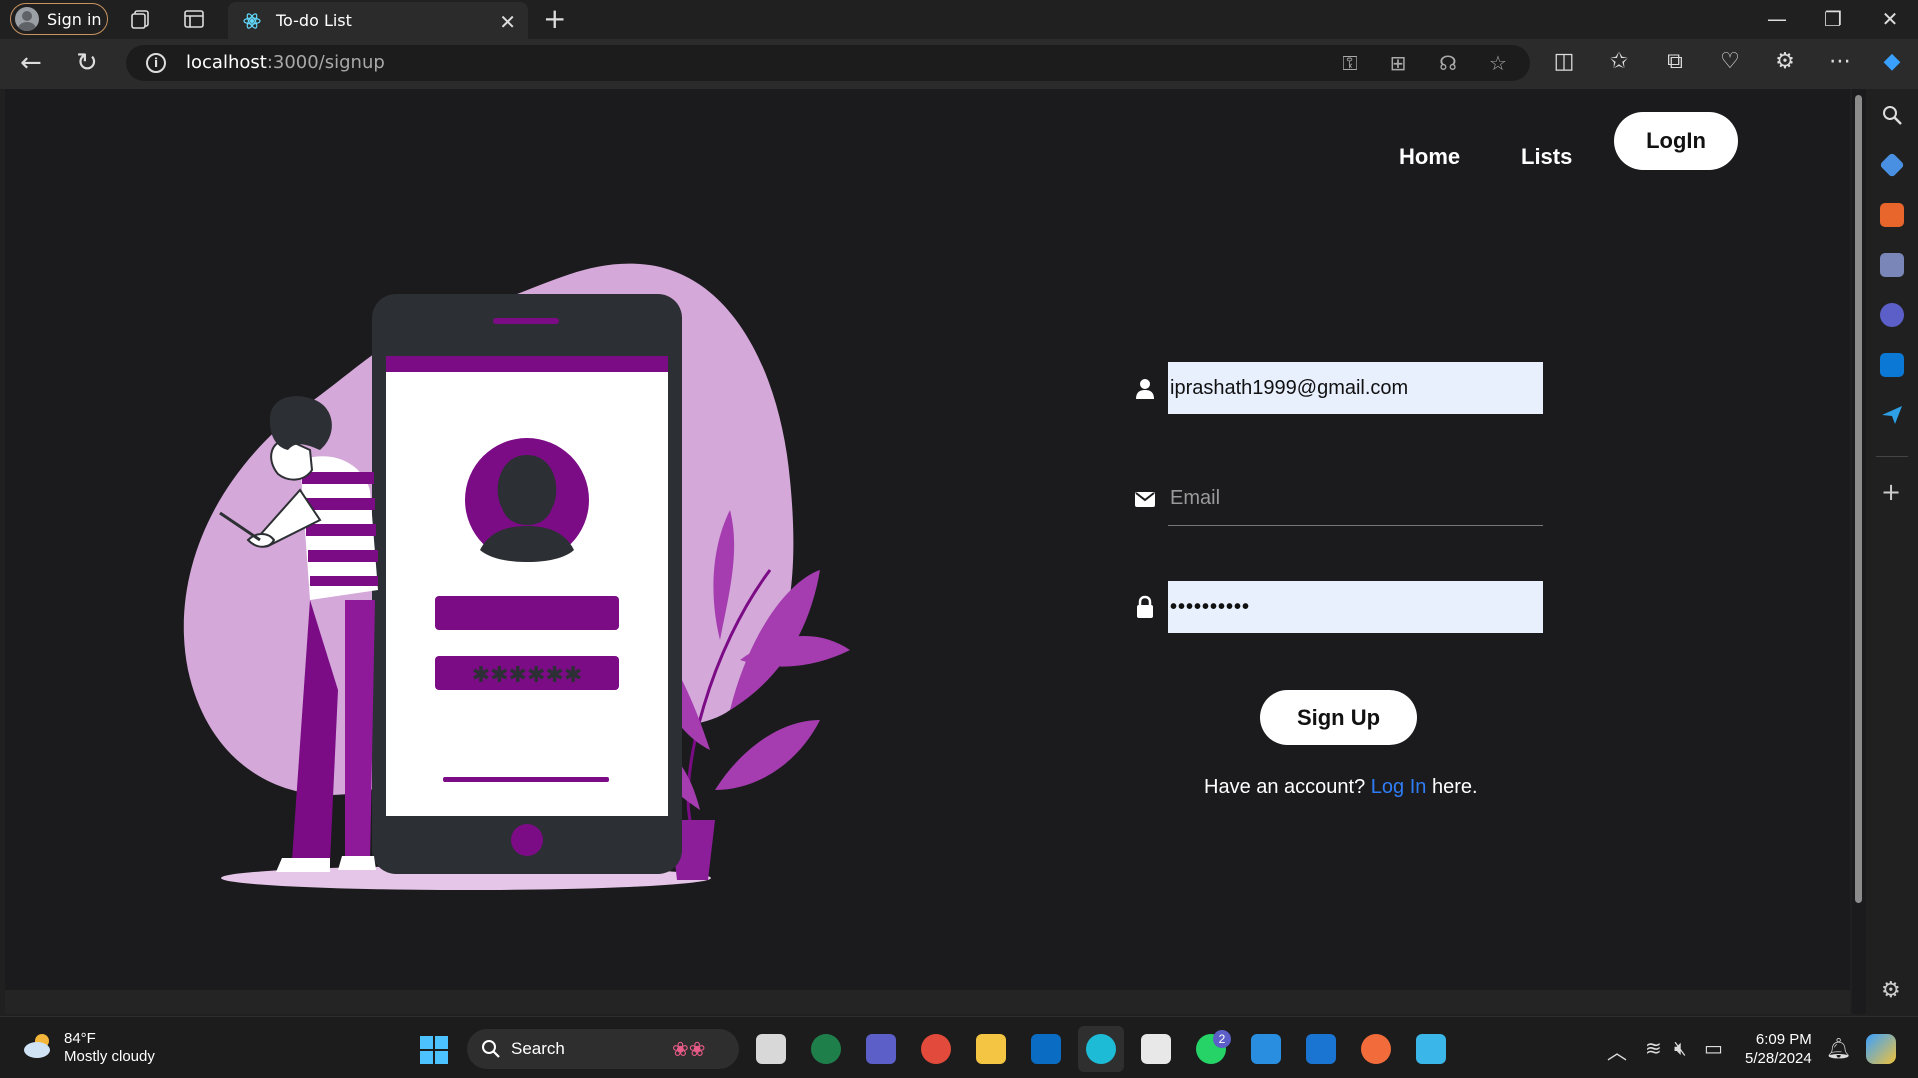 Image resolution: width=1918 pixels, height=1078 pixels. I want to click on clock-time: 6:09 PM, so click(1783, 1039).